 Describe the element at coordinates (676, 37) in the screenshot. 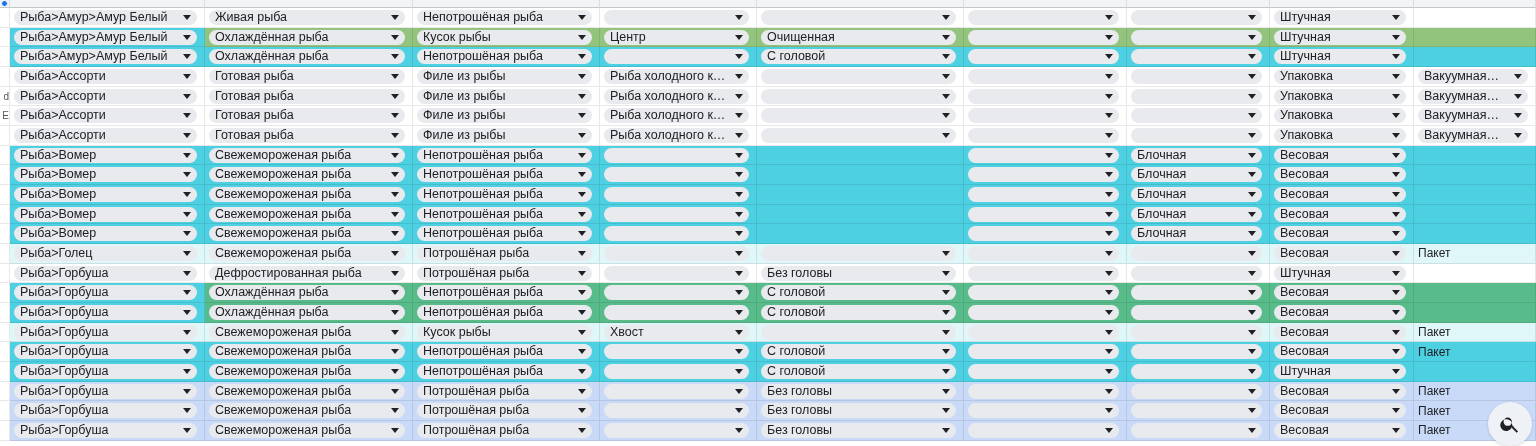

I see `dropdown-chip: Центр` at that location.